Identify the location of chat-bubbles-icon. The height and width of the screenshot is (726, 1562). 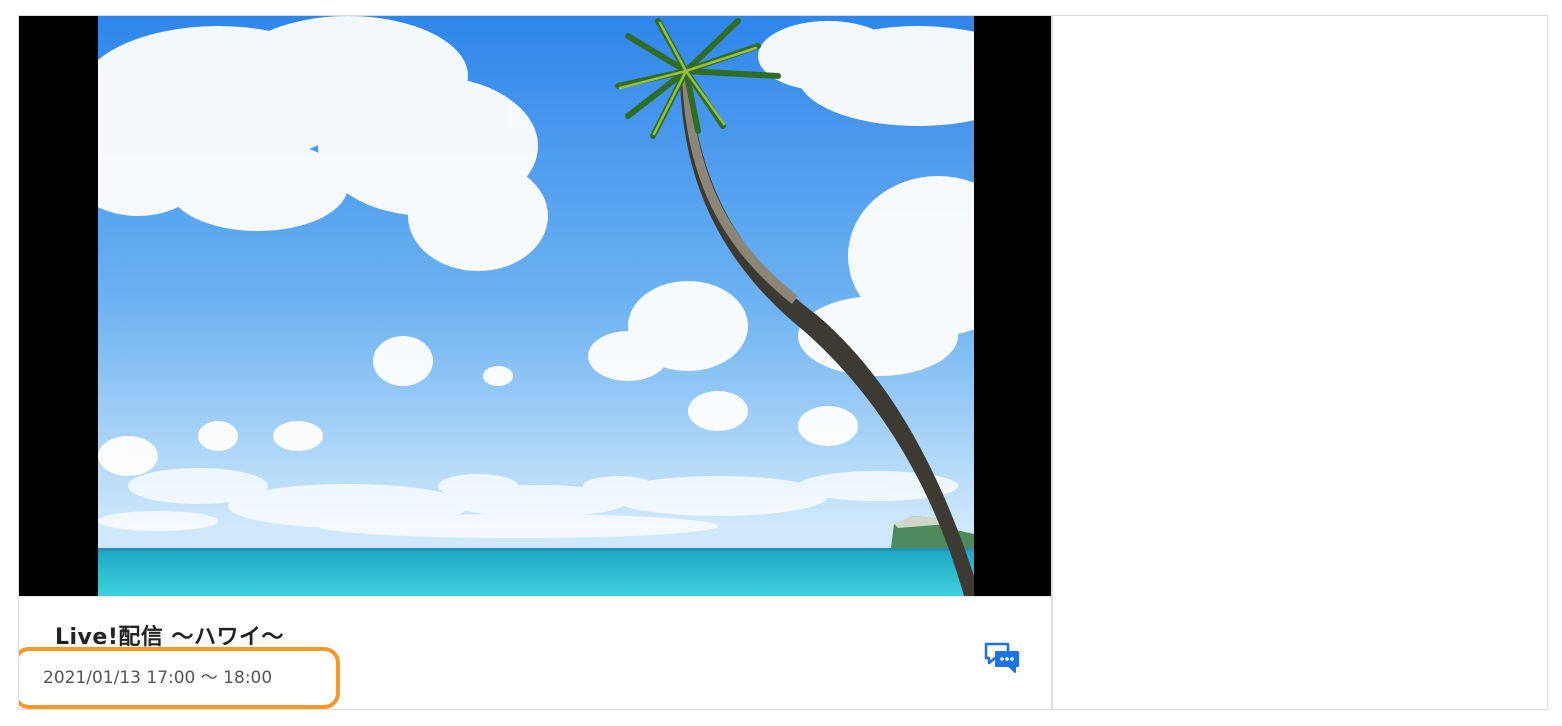
(1001, 657).